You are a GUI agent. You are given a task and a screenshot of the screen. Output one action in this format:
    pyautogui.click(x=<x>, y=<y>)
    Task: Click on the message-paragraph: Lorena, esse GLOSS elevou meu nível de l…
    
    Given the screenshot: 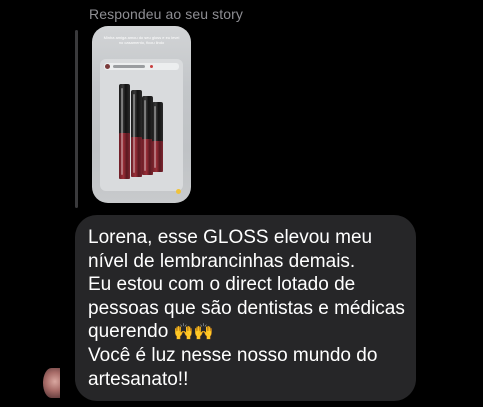 What is the action you would take?
    pyautogui.click(x=230, y=249)
    